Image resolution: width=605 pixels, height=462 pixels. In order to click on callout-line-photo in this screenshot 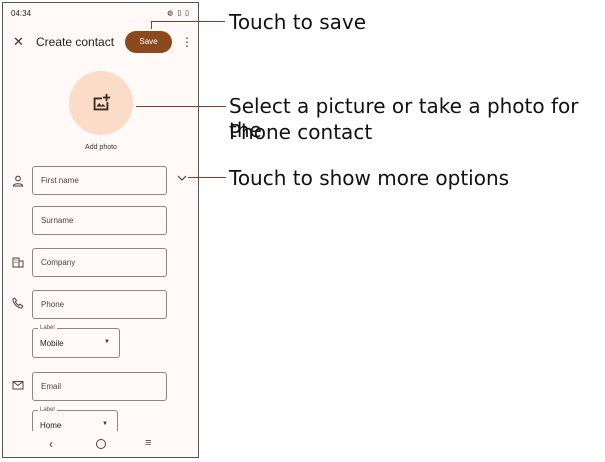, I will do `click(181, 106)`.